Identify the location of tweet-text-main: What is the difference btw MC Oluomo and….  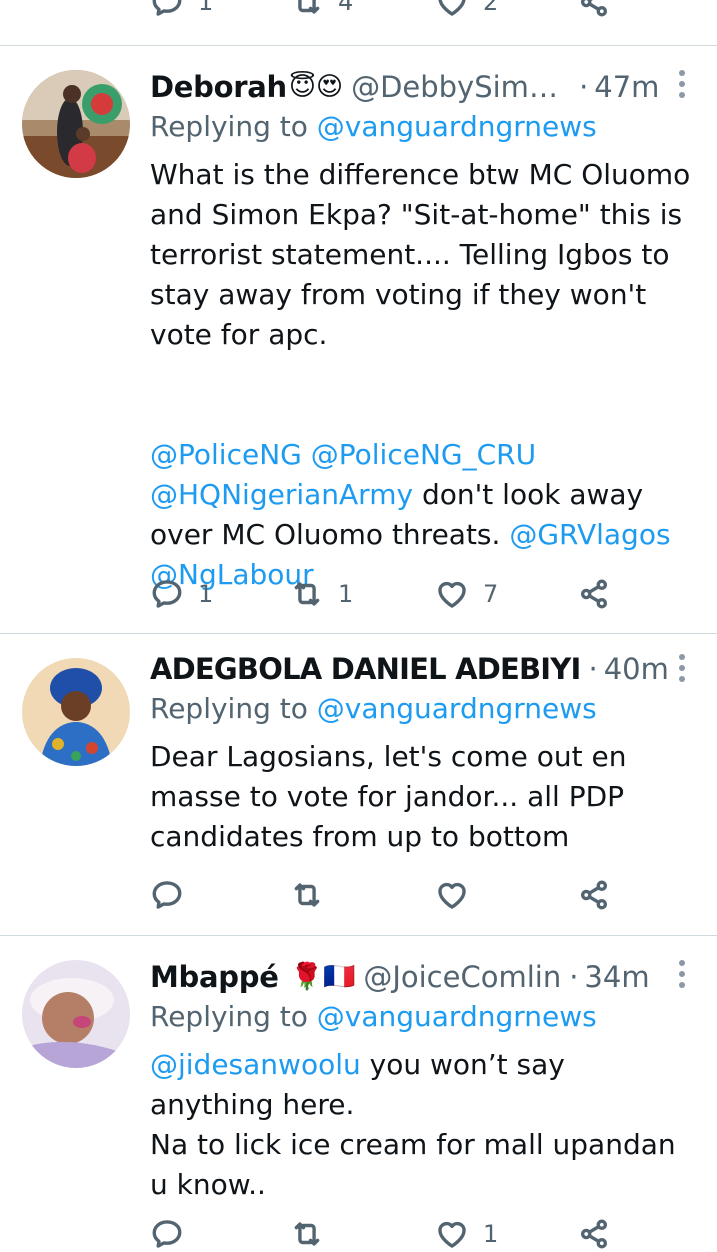
(425, 254).